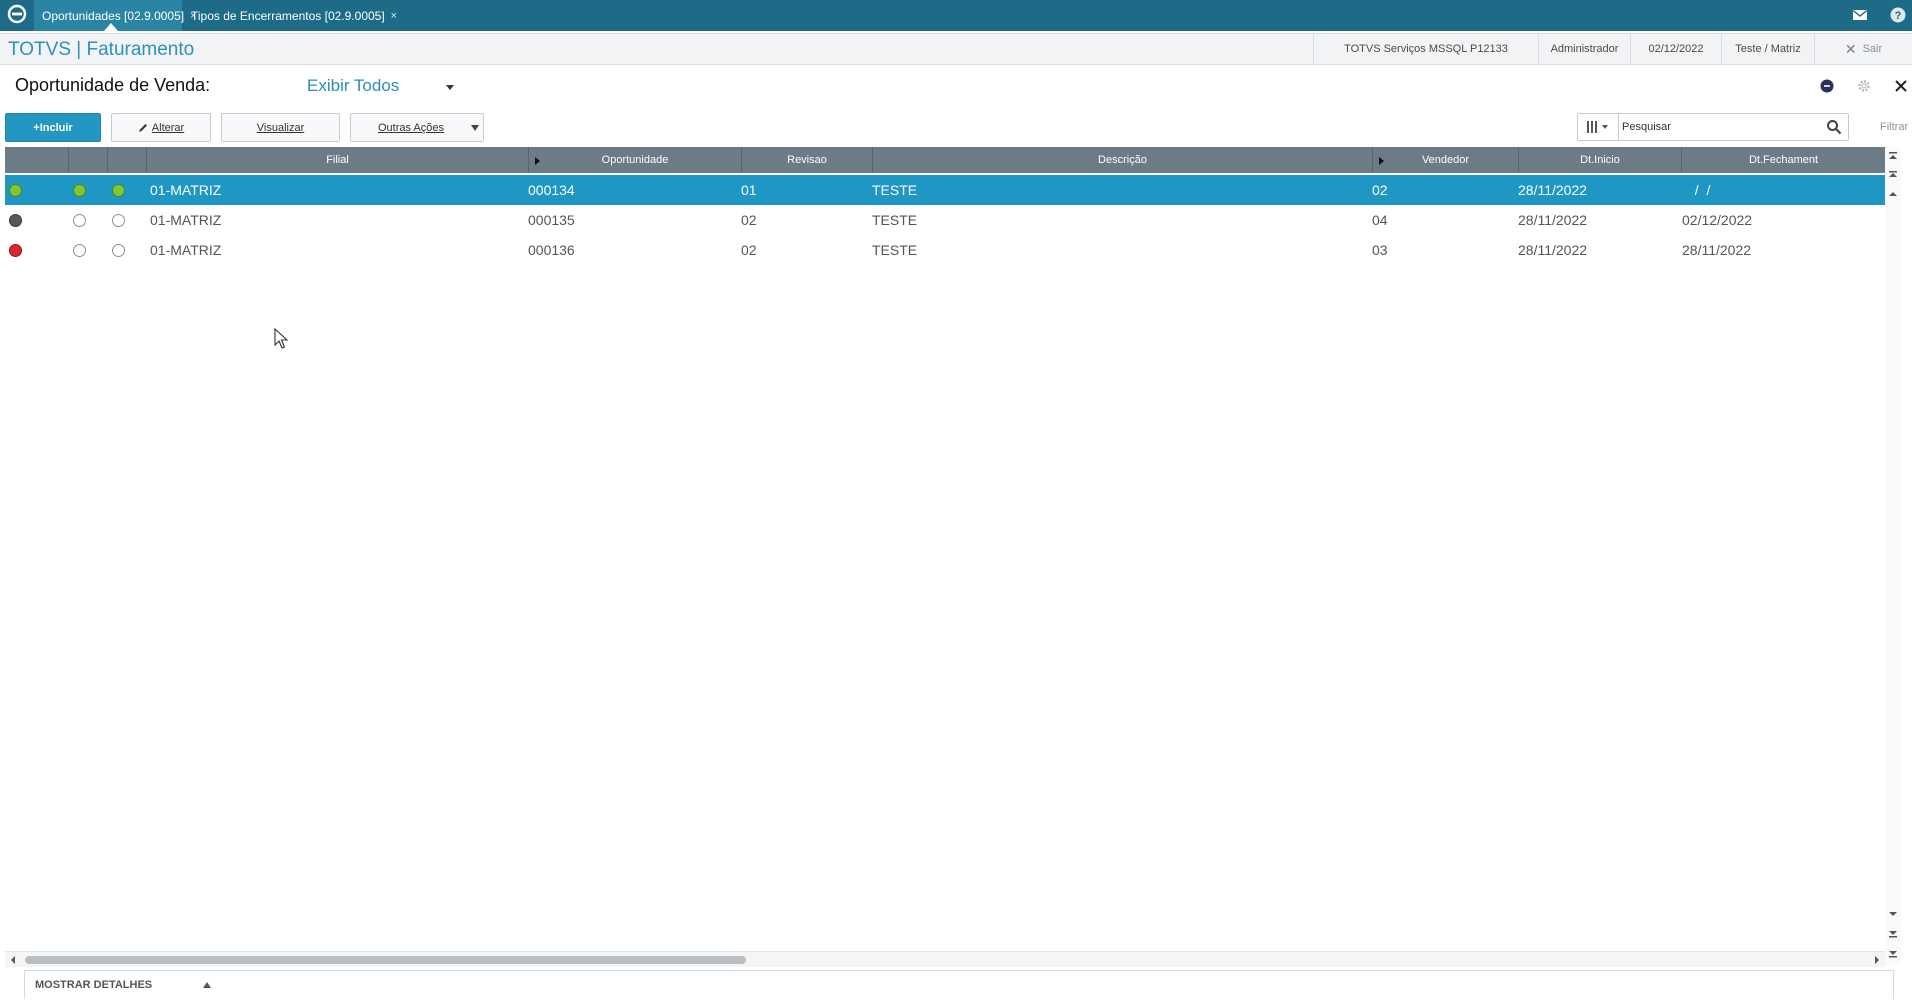 This screenshot has height=1002, width=1912. What do you see at coordinates (111, 27) in the screenshot?
I see `active-tab-indicator` at bounding box center [111, 27].